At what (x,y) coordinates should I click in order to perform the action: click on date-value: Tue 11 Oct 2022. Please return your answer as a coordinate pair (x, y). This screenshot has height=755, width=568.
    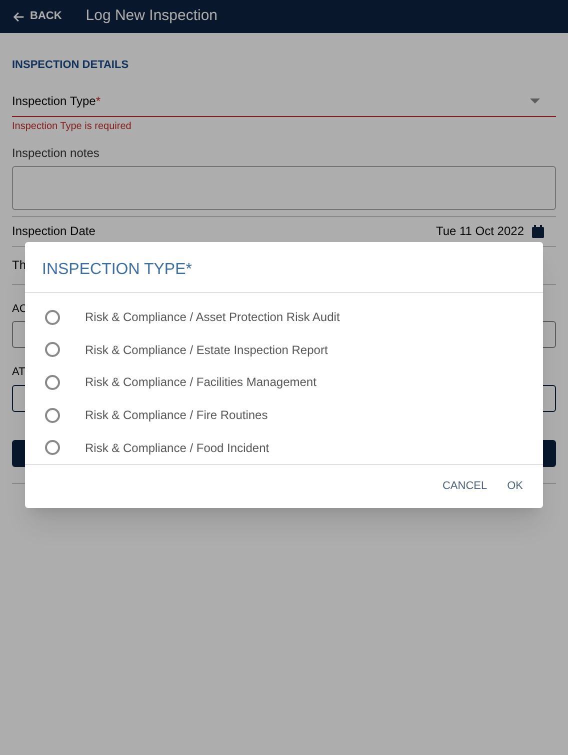
    Looking at the image, I should click on (480, 231).